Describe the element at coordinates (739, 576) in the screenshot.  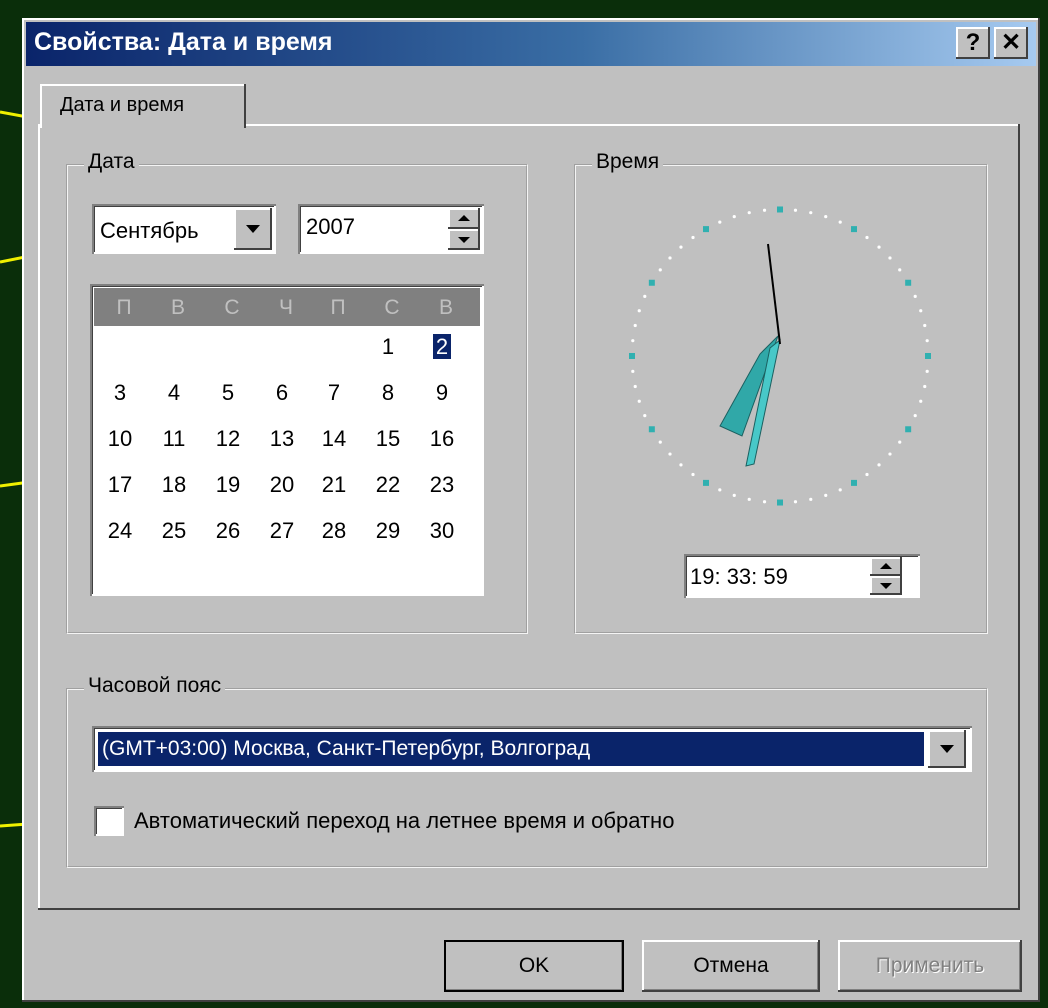
I see `time-value: 19: 33: 59` at that location.